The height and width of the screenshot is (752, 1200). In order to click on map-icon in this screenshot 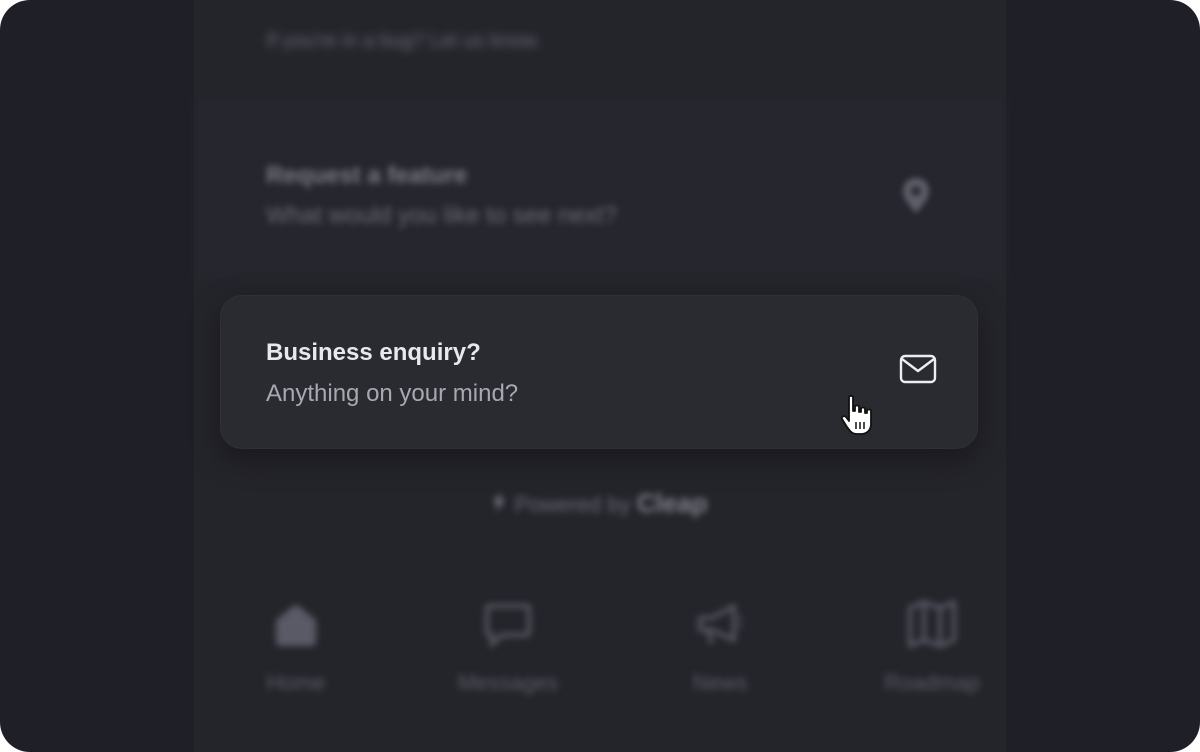, I will do `click(932, 624)`.